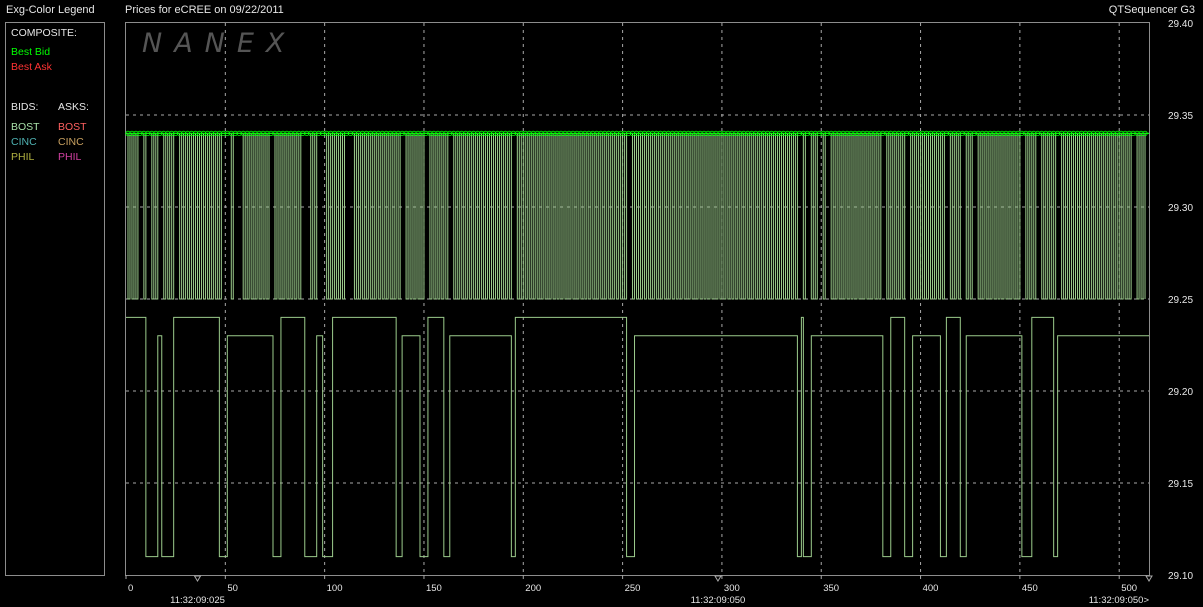 The image size is (1203, 607). What do you see at coordinates (130, 588) in the screenshot?
I see `x-tick-label: 0` at bounding box center [130, 588].